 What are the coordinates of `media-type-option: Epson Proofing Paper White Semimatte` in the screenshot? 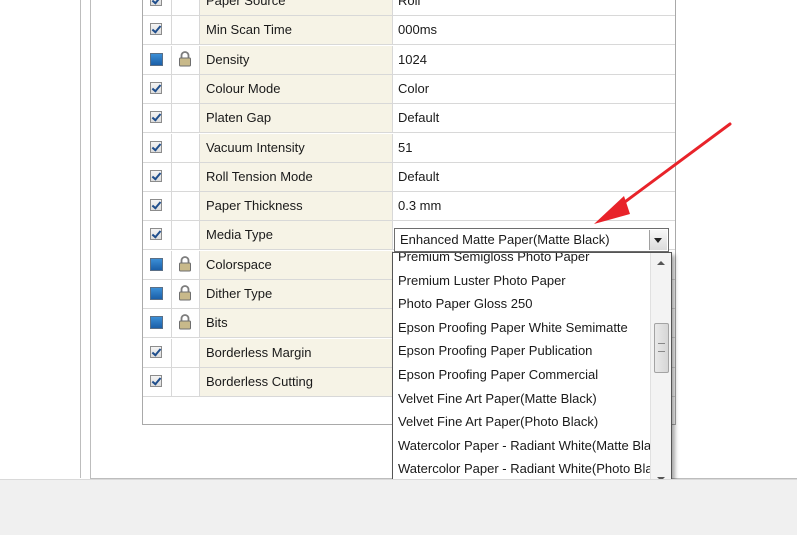 It's located at (522, 328).